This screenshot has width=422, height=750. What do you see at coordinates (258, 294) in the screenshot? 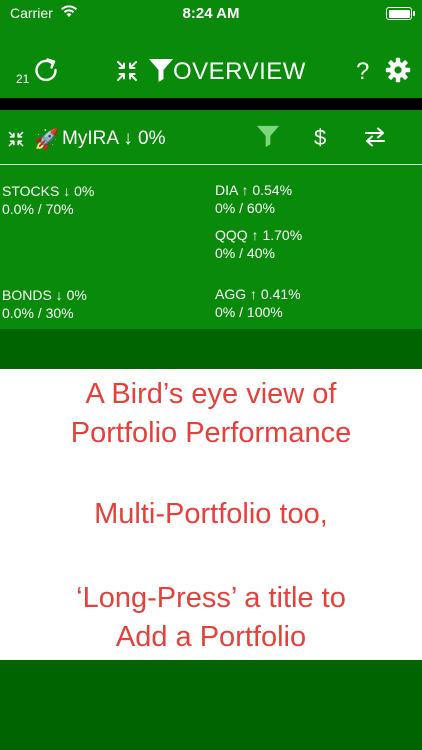
I see `holding-title: AGG ↑ 0.41%` at bounding box center [258, 294].